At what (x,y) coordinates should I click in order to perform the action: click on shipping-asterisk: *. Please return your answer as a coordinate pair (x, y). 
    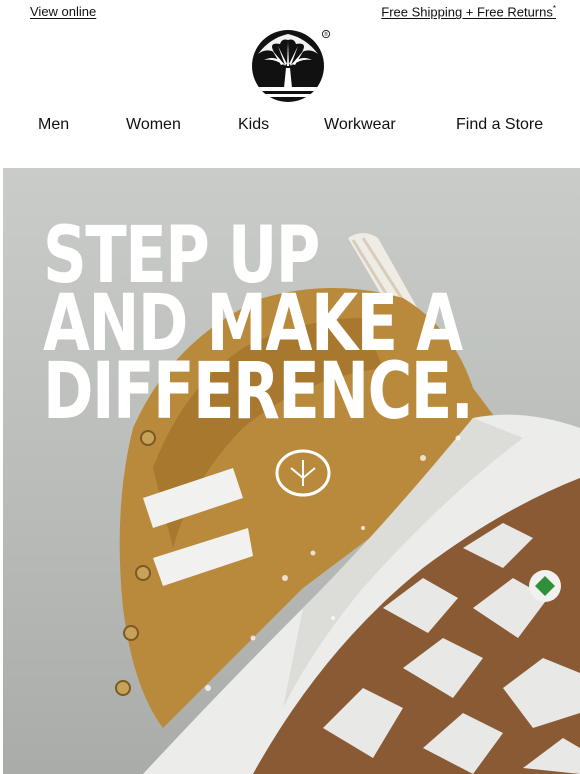
    Looking at the image, I should click on (554, 8).